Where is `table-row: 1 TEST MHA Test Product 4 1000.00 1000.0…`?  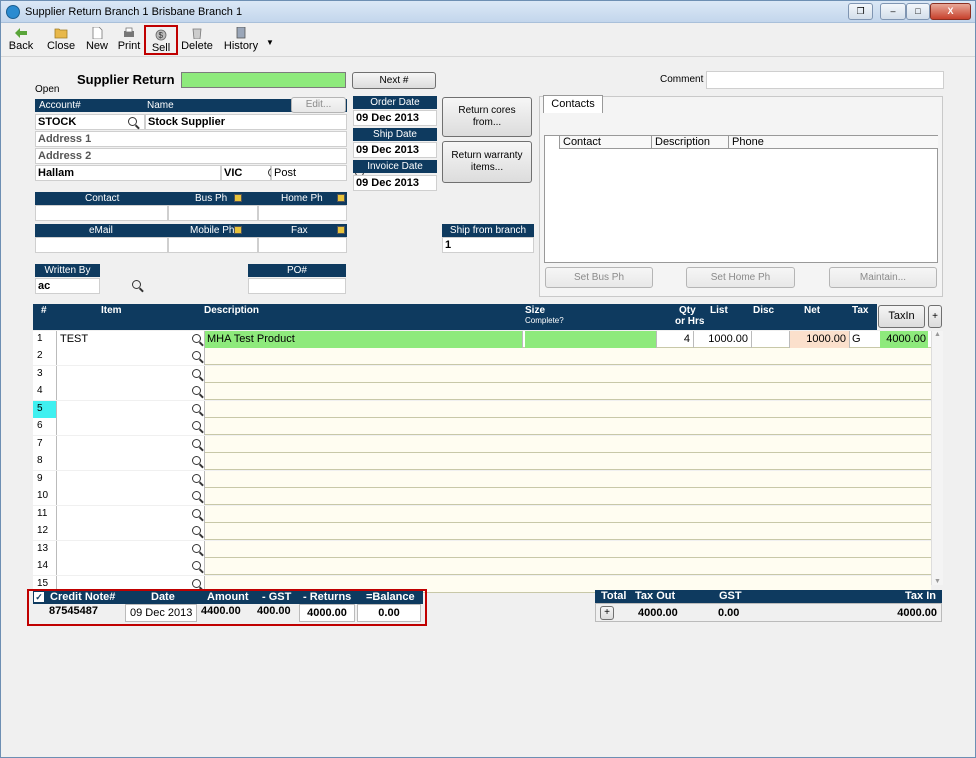
table-row: 1 TEST MHA Test Product 4 1000.00 1000.0… is located at coordinates (482, 339).